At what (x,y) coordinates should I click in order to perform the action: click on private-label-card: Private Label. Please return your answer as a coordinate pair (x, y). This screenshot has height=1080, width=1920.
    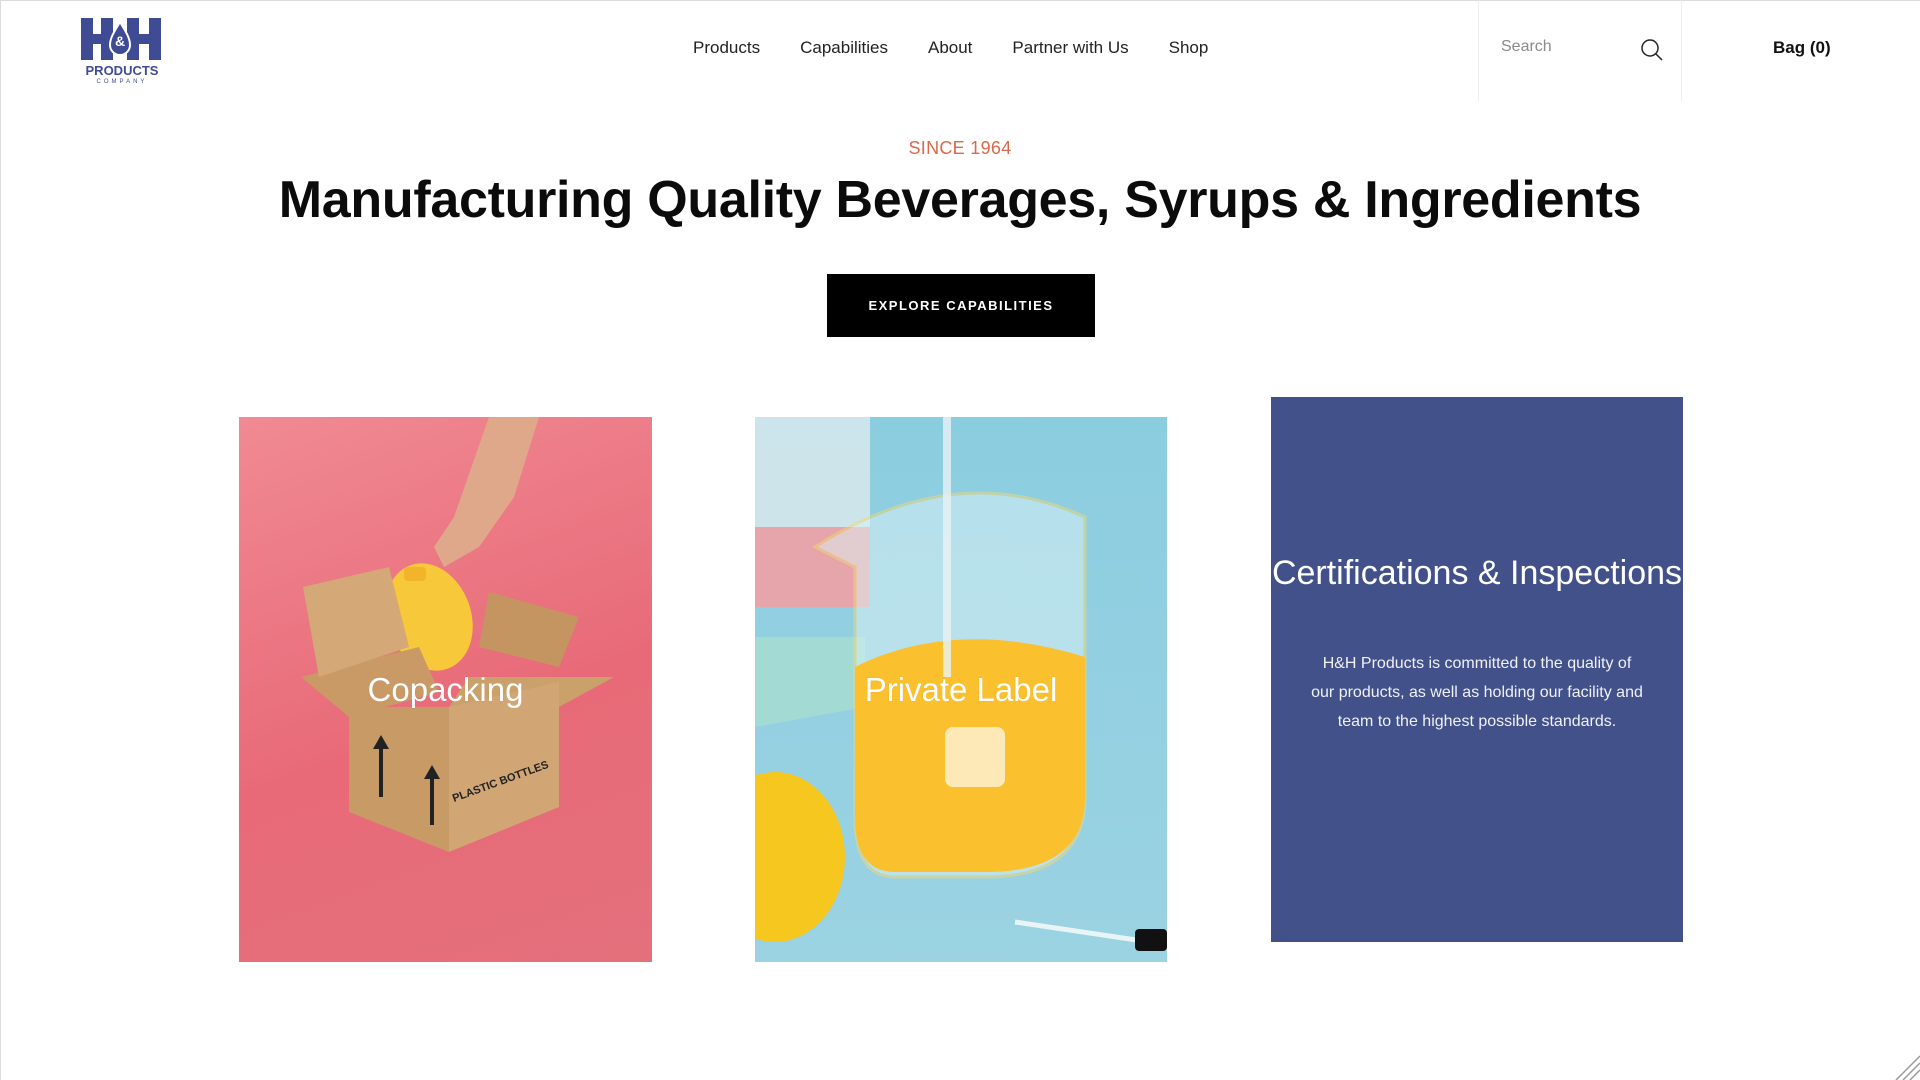
    Looking at the image, I should click on (961, 689).